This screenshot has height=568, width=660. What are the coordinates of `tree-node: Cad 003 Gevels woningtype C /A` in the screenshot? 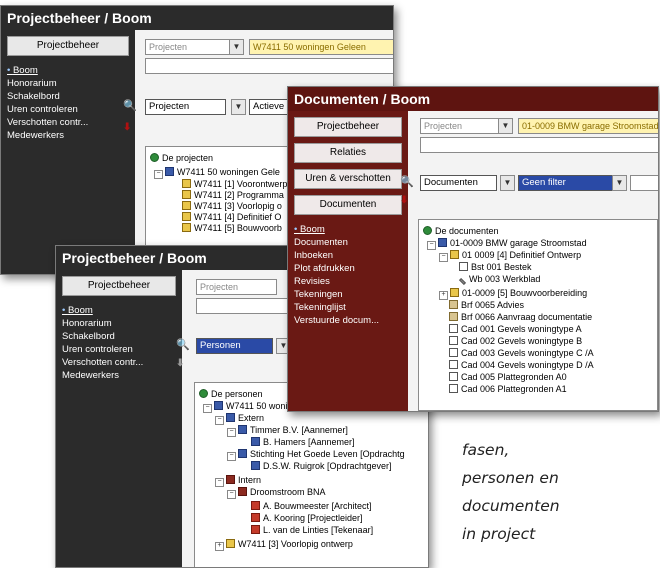 It's located at (521, 353).